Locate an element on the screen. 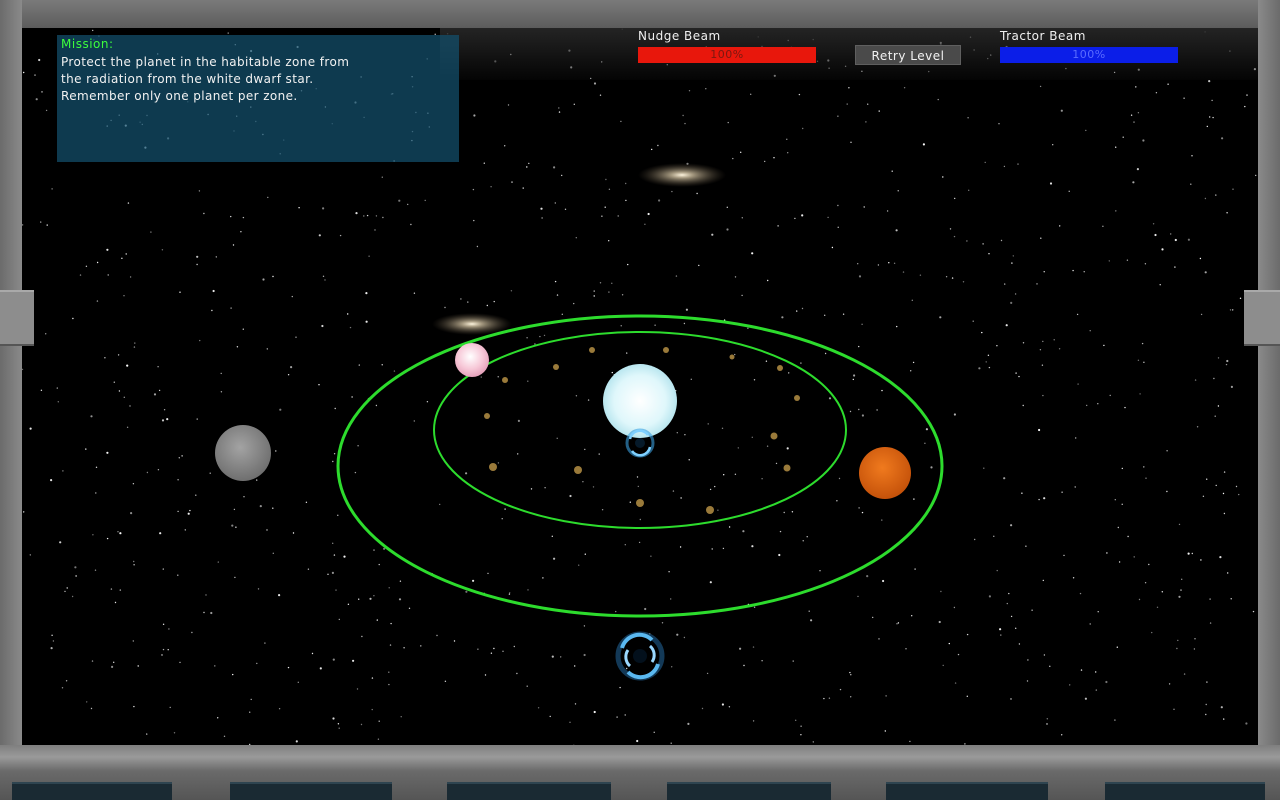 The width and height of the screenshot is (1280, 800). cold-grey-planet is located at coordinates (243, 453).